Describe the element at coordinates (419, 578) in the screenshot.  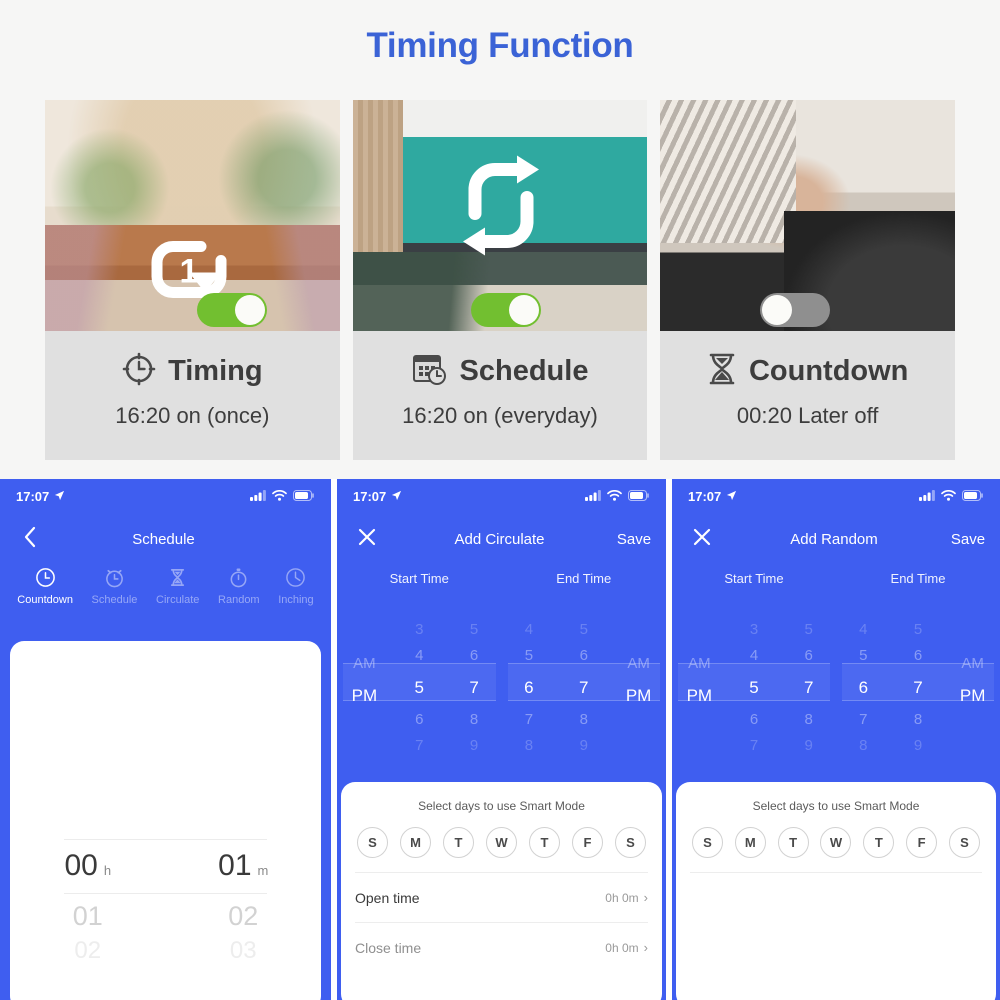
I see `start-time-label: Start Time` at that location.